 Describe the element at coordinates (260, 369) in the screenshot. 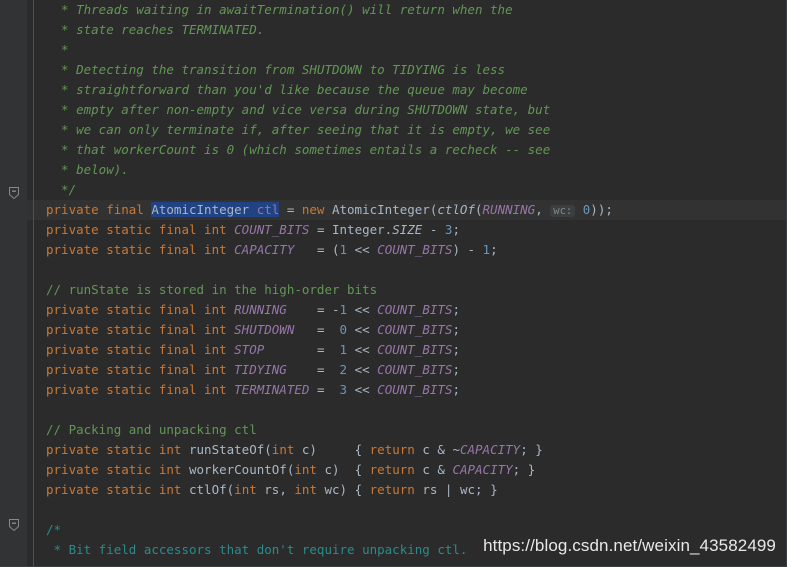

I see `code-token: TIDYING` at that location.